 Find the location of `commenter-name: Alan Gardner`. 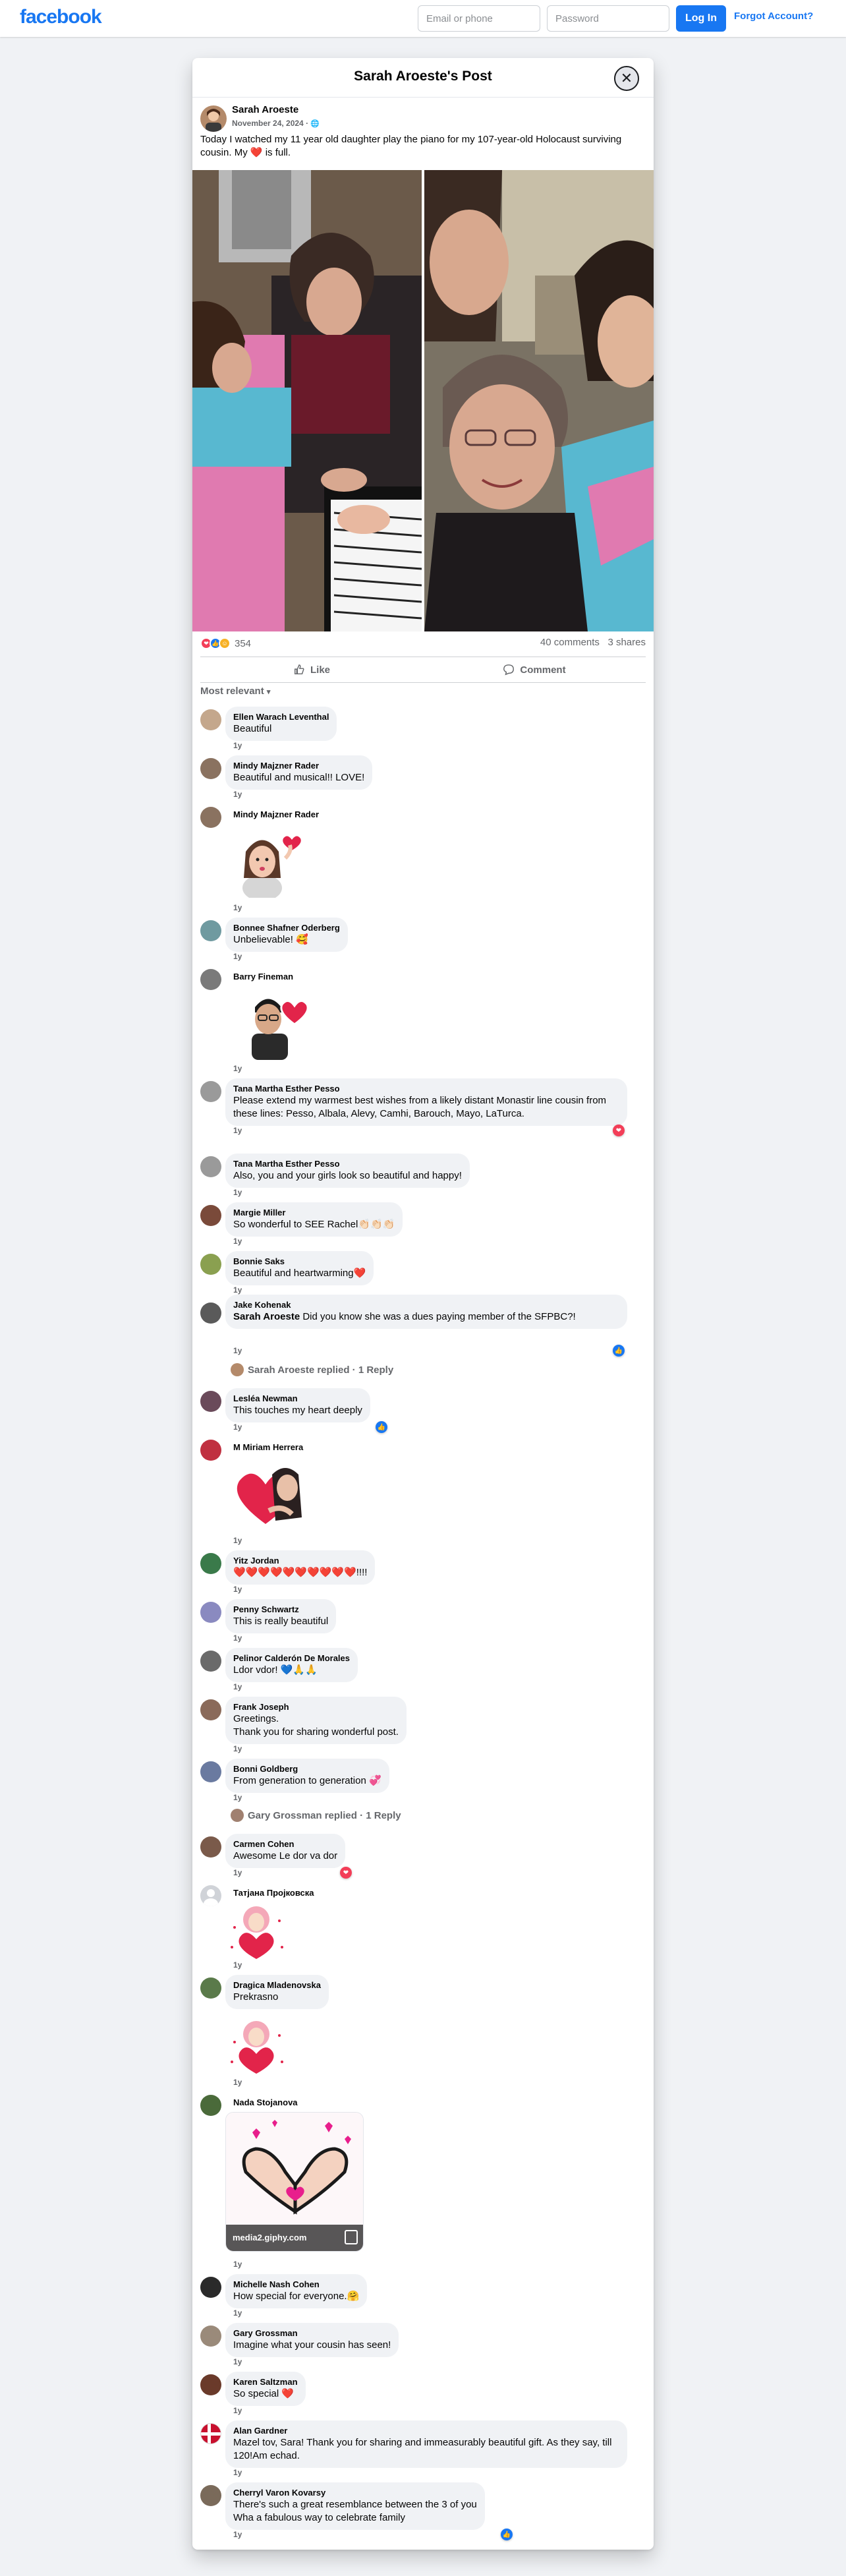

commenter-name: Alan Gardner is located at coordinates (426, 2431).